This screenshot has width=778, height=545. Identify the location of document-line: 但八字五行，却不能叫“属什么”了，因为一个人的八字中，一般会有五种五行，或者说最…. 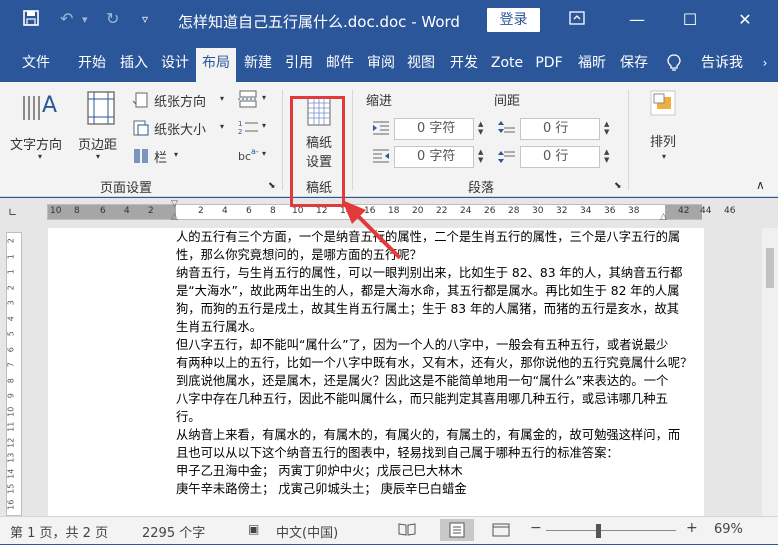
(446, 345).